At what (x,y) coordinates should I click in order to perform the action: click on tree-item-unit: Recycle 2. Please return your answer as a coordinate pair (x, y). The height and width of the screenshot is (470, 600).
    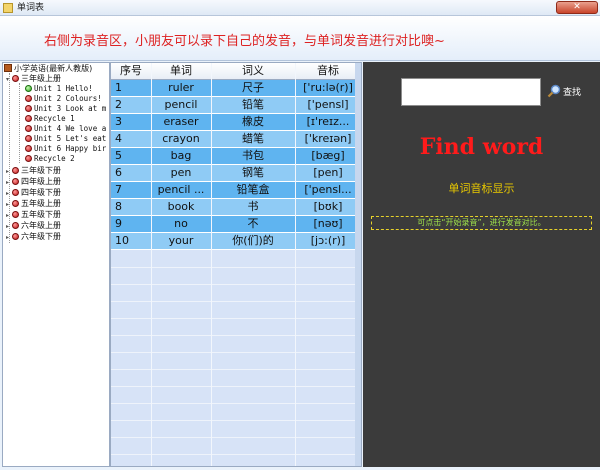
    Looking at the image, I should click on (50, 159).